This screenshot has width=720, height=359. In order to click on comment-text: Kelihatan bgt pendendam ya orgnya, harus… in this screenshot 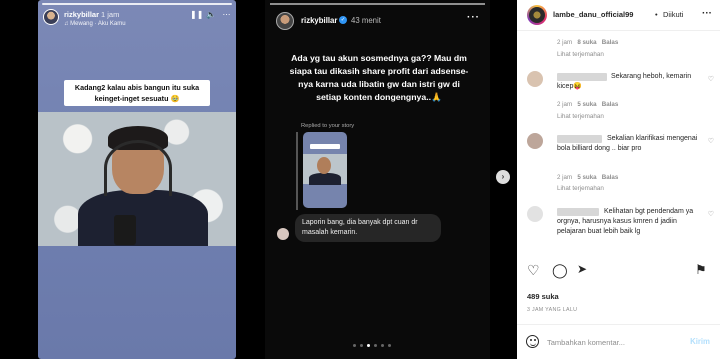, I will do `click(625, 221)`.